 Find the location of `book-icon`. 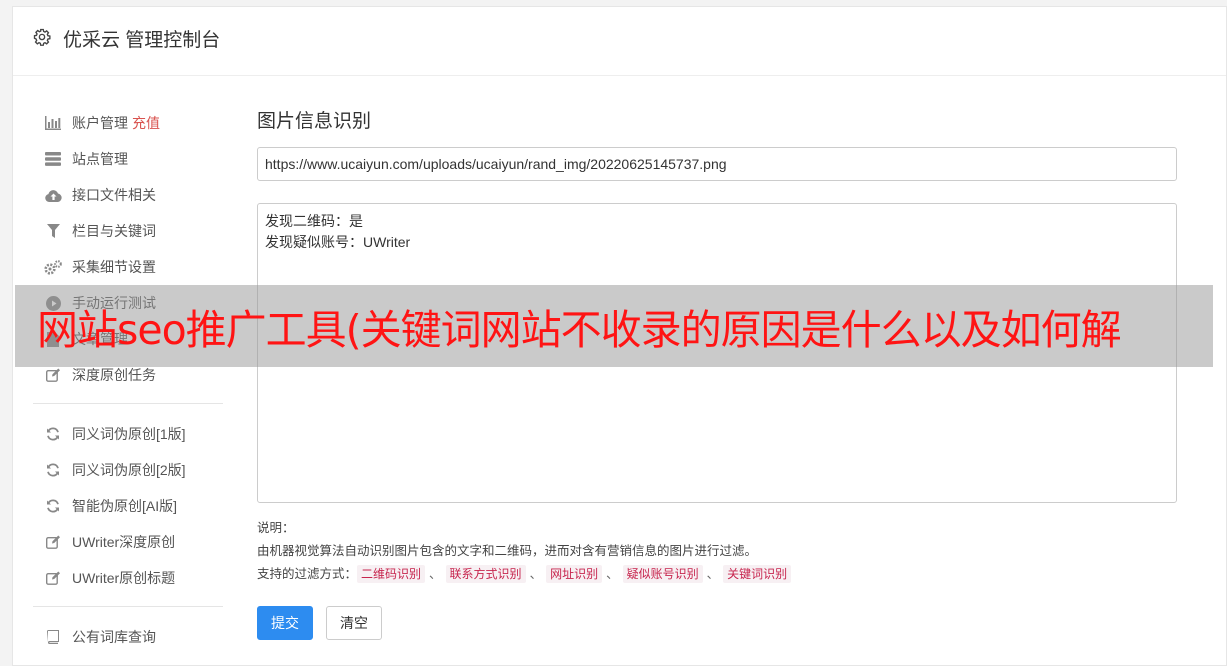

book-icon is located at coordinates (53, 637).